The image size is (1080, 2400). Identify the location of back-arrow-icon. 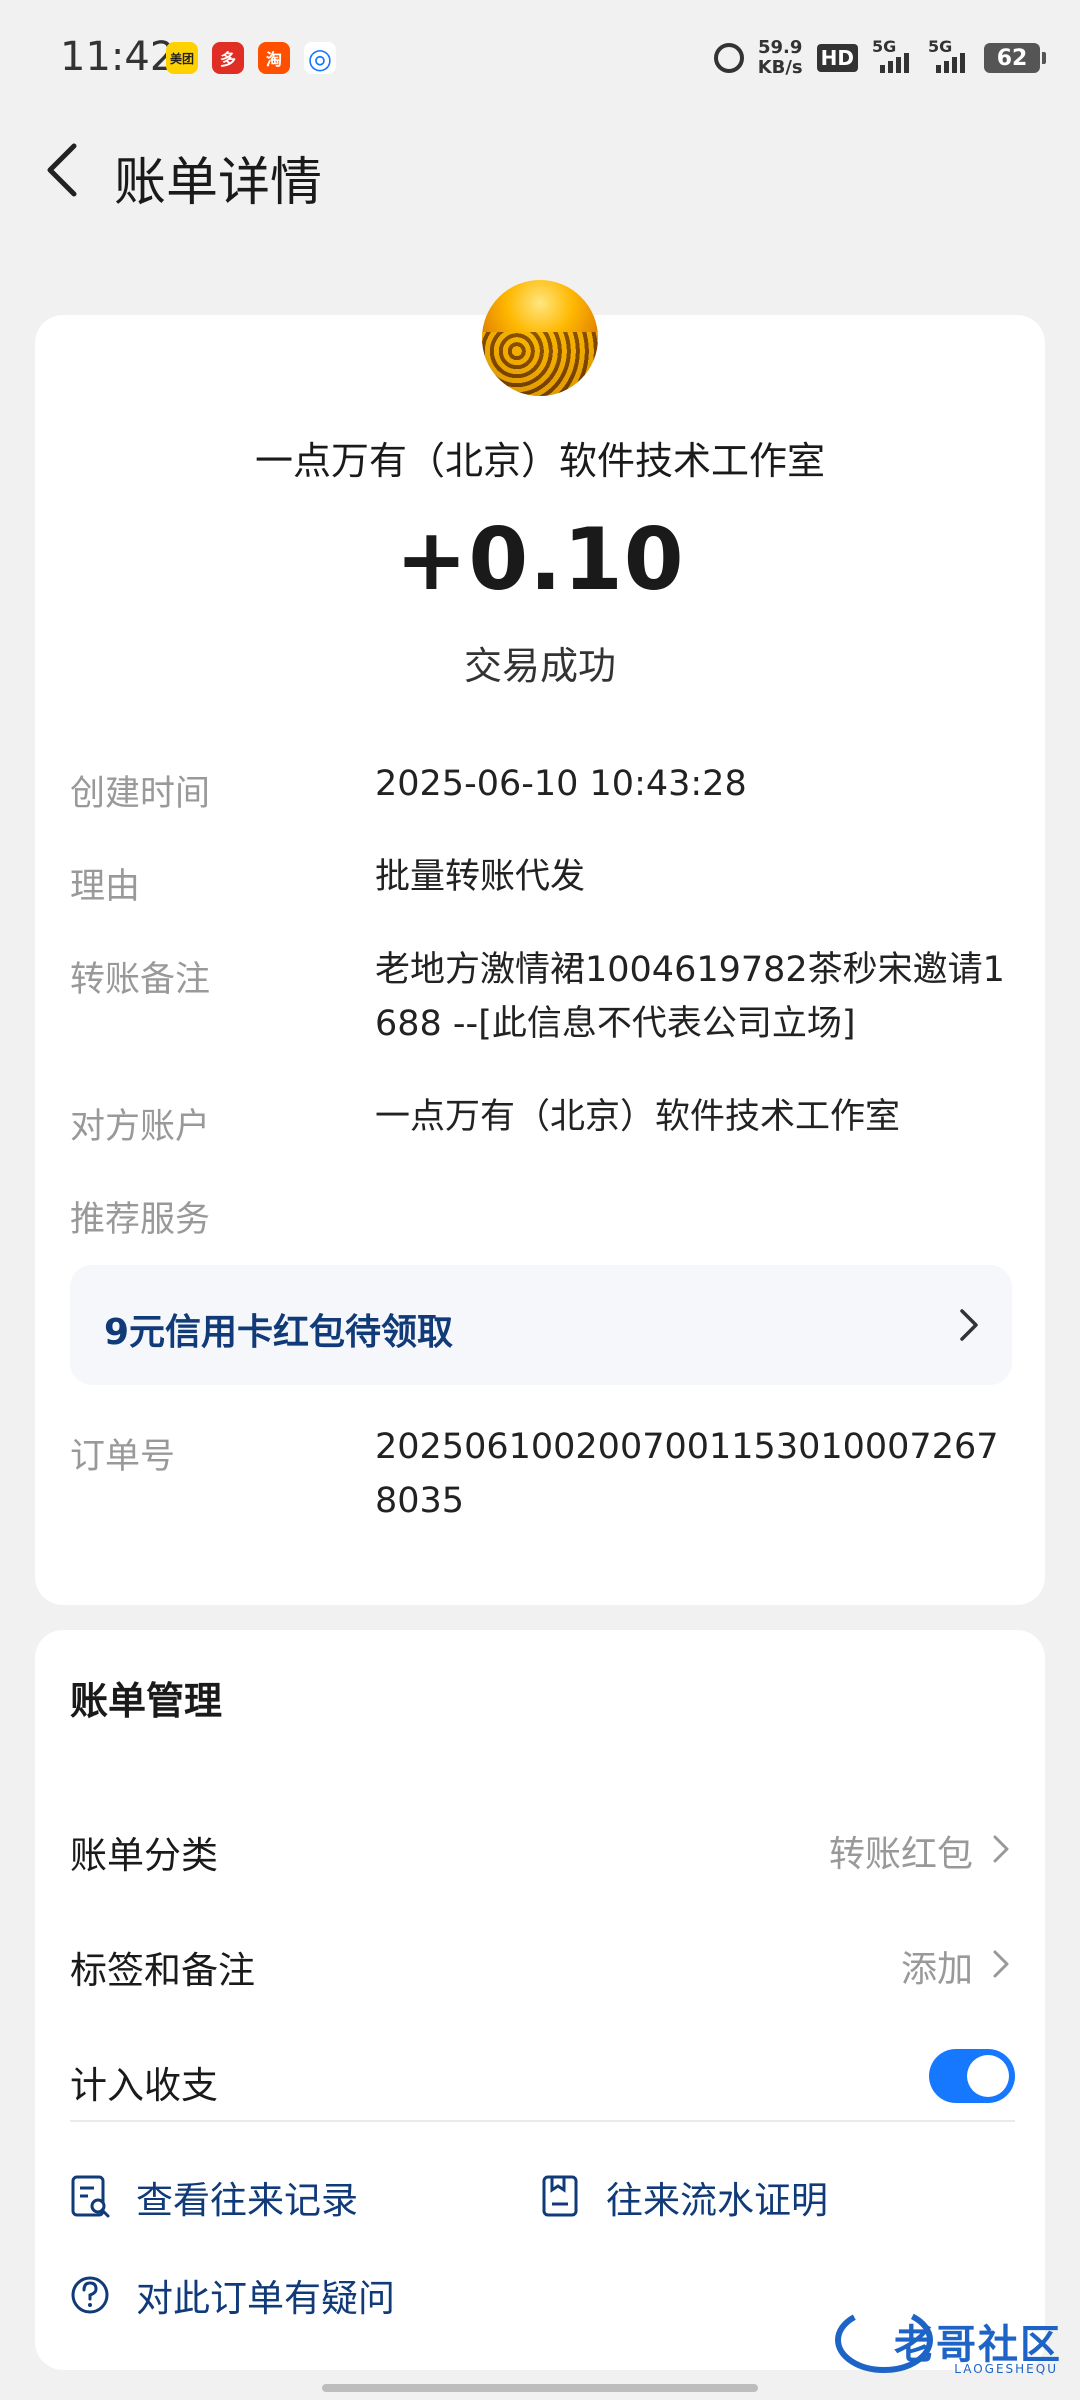
(62, 170).